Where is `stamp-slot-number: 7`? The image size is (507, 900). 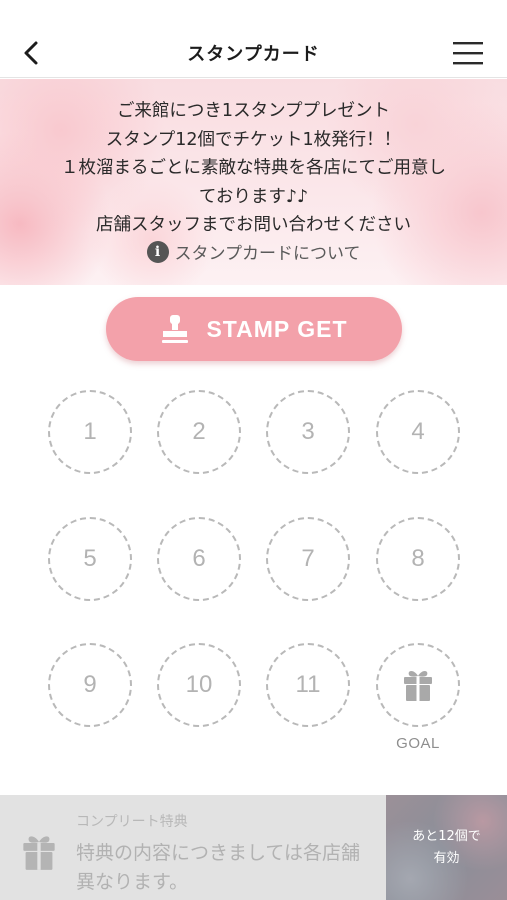
stamp-slot-number: 7 is located at coordinates (308, 558).